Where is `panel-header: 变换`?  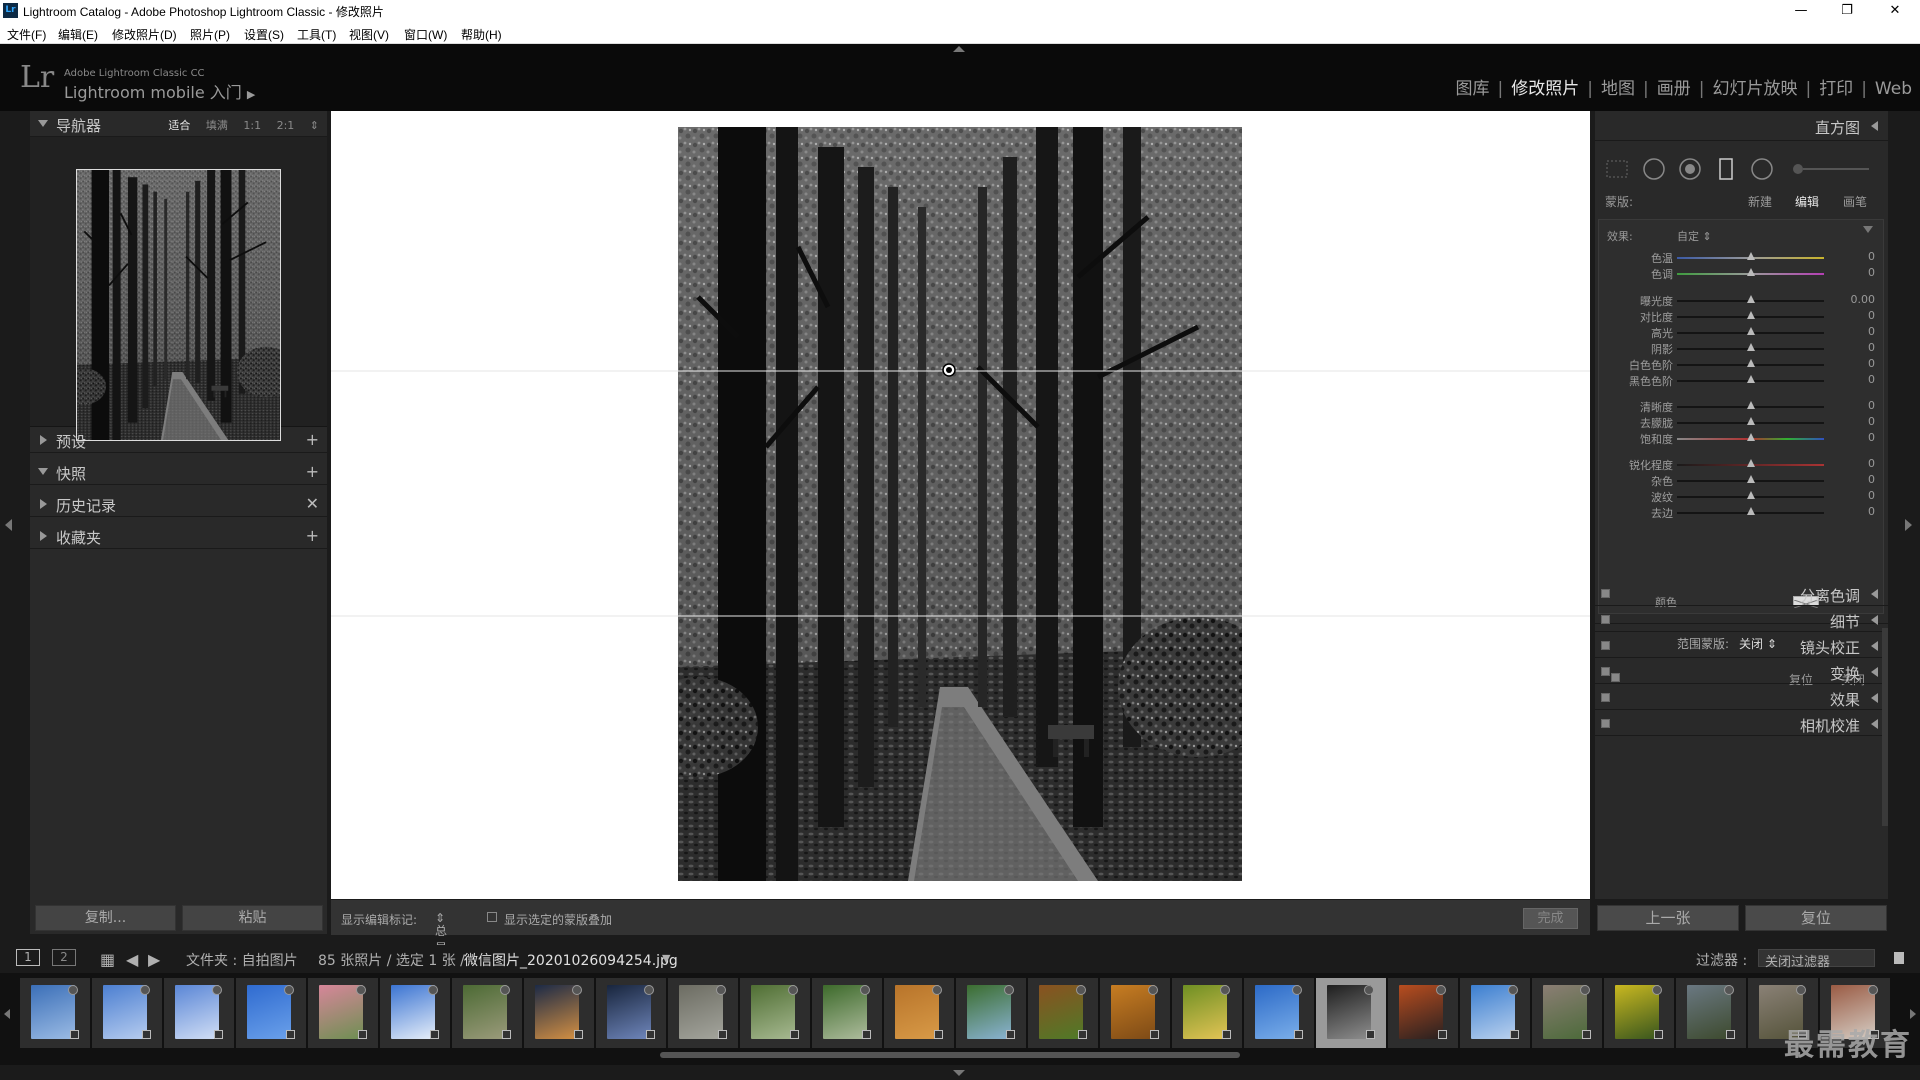 panel-header: 变换 is located at coordinates (1741, 672).